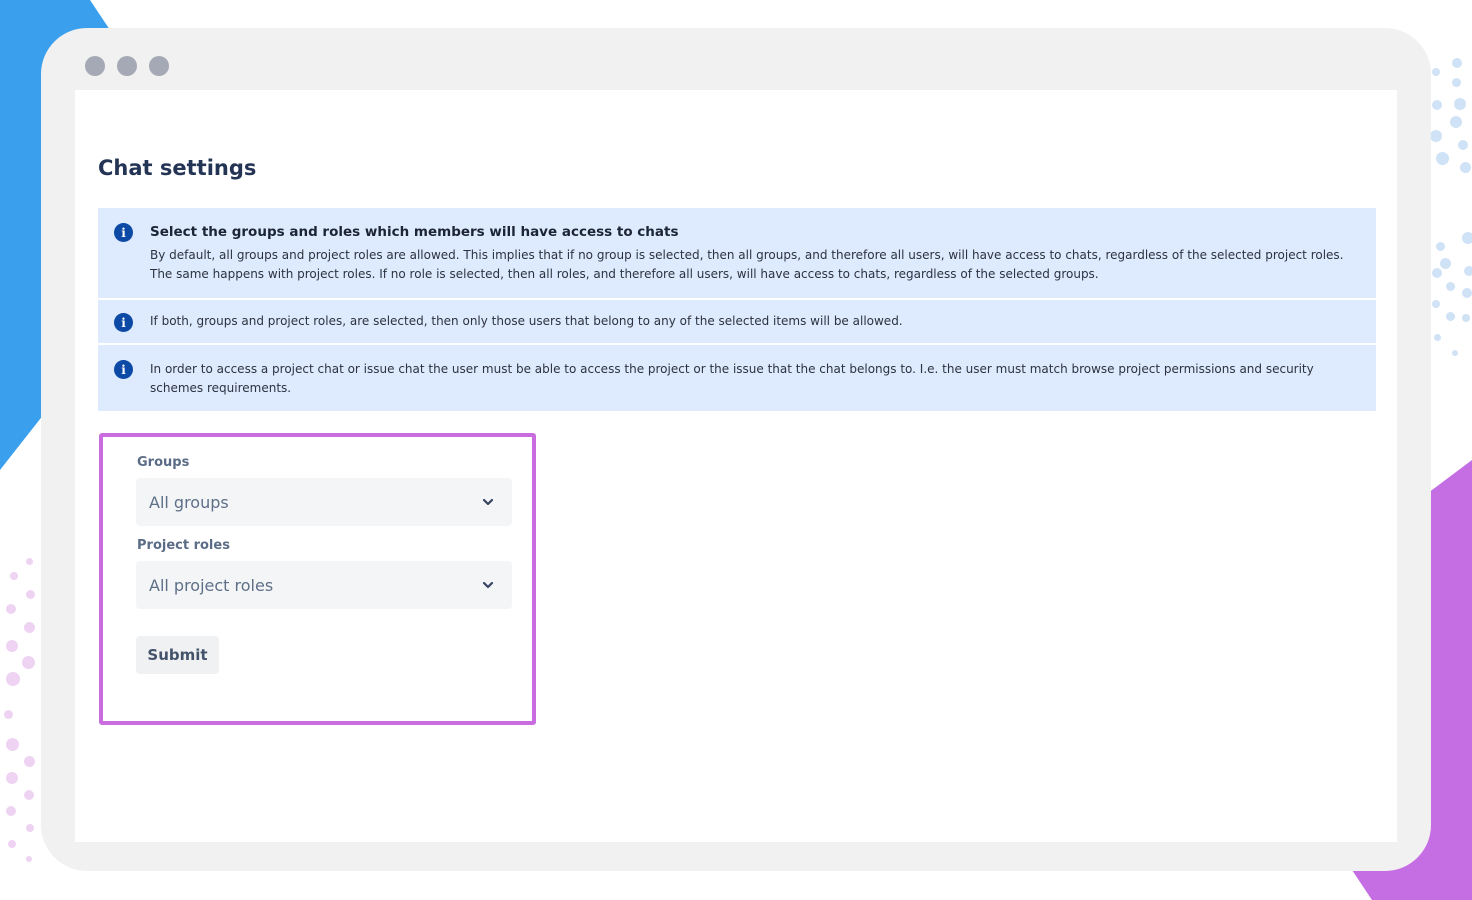 The height and width of the screenshot is (900, 1472). Describe the element at coordinates (183, 545) in the screenshot. I see `project-roles-label: Project roles` at that location.